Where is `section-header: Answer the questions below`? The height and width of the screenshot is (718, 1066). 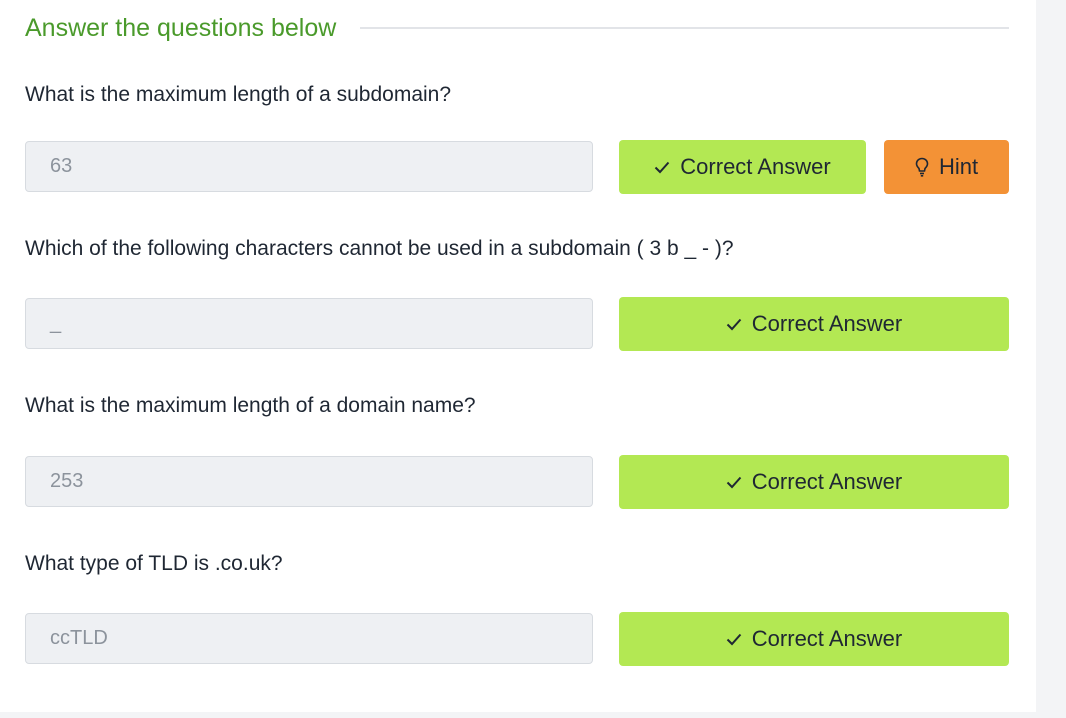
section-header: Answer the questions below is located at coordinates (517, 28).